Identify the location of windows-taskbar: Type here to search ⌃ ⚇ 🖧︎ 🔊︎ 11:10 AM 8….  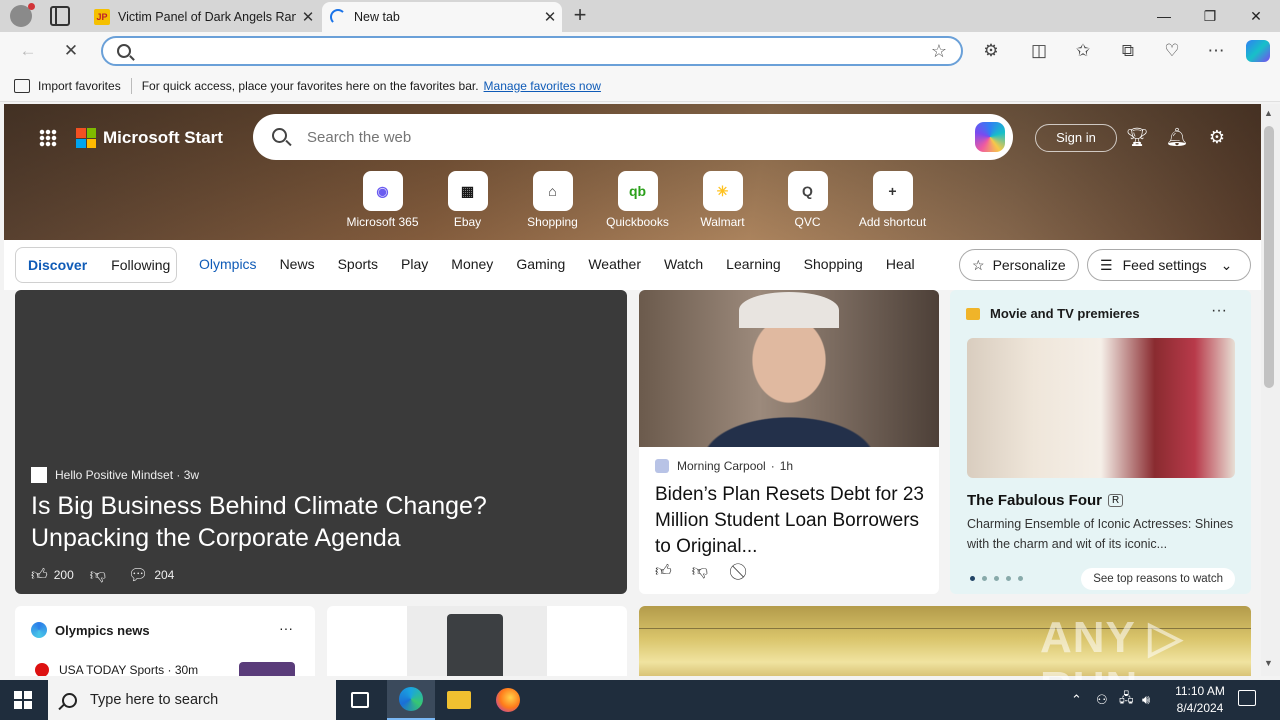
(640, 700).